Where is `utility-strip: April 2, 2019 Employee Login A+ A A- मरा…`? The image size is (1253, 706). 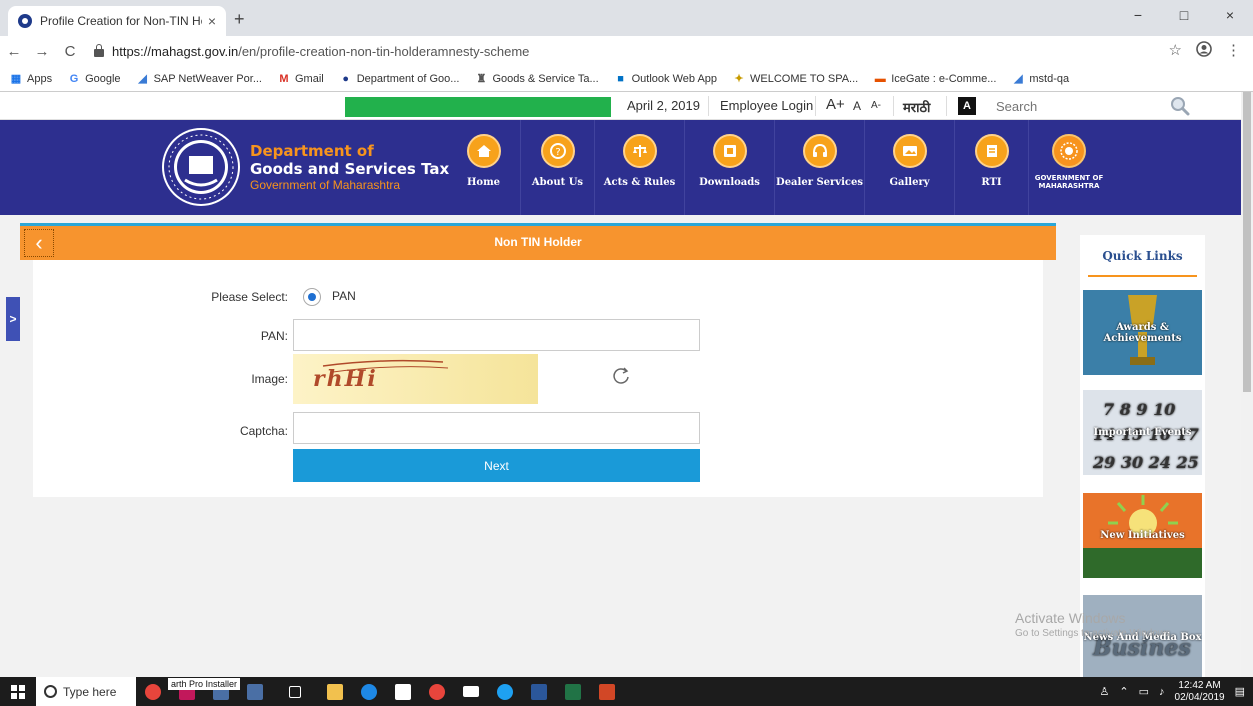 utility-strip: April 2, 2019 Employee Login A+ A A- मरा… is located at coordinates (620, 106).